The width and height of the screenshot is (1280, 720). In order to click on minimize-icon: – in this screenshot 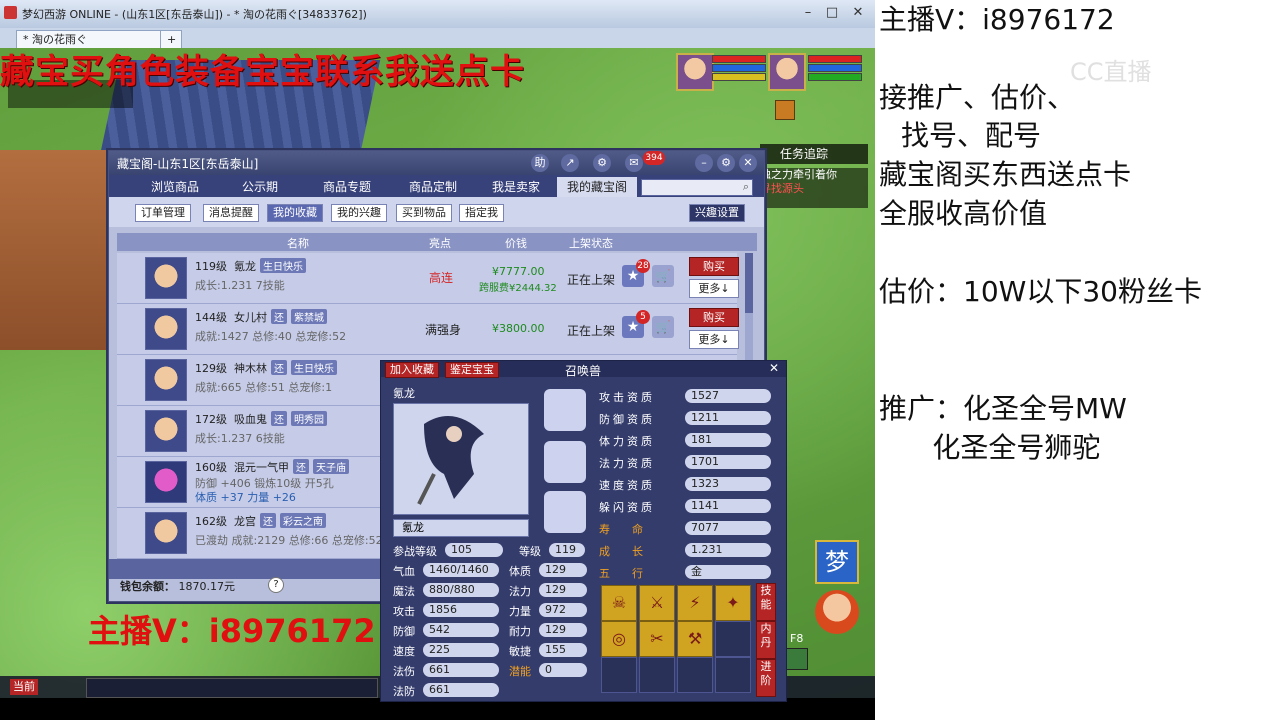, I will do `click(704, 163)`.